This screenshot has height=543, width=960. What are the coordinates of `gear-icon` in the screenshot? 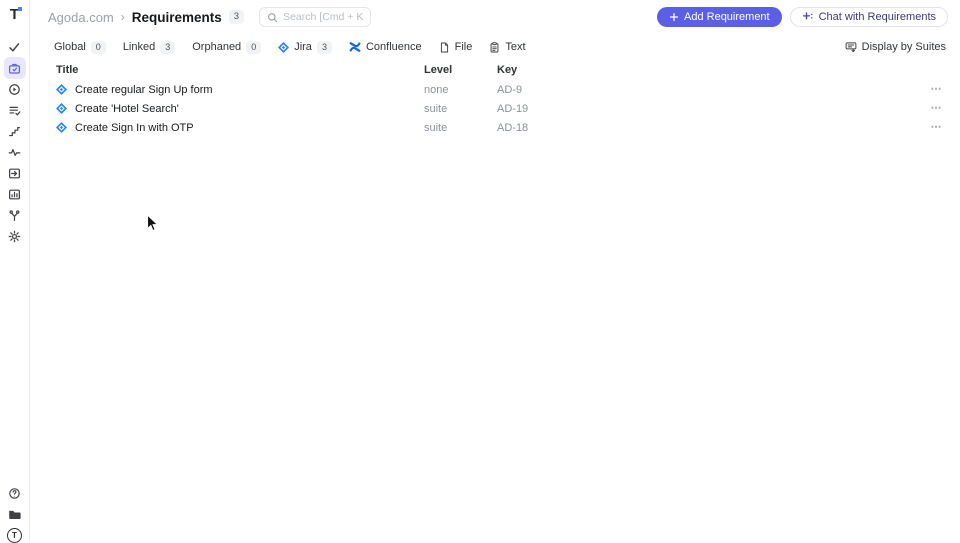 It's located at (14, 236).